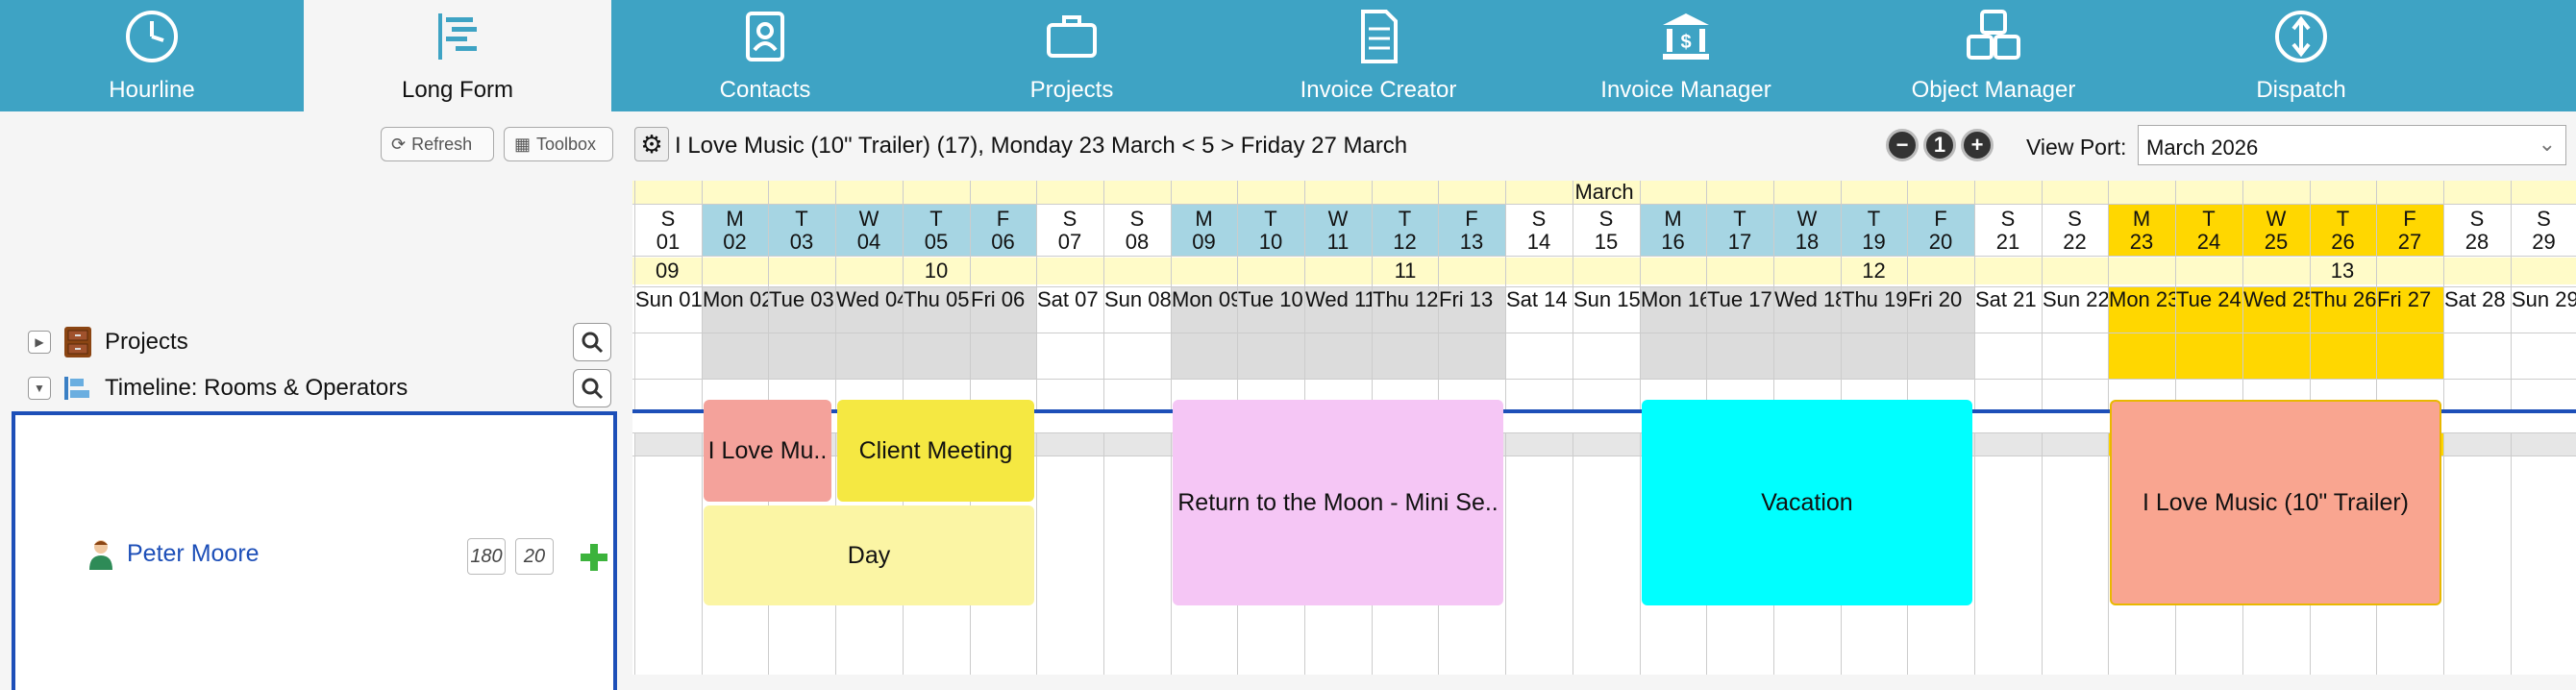 Image resolution: width=2576 pixels, height=690 pixels. I want to click on week-number: 13, so click(2343, 271).